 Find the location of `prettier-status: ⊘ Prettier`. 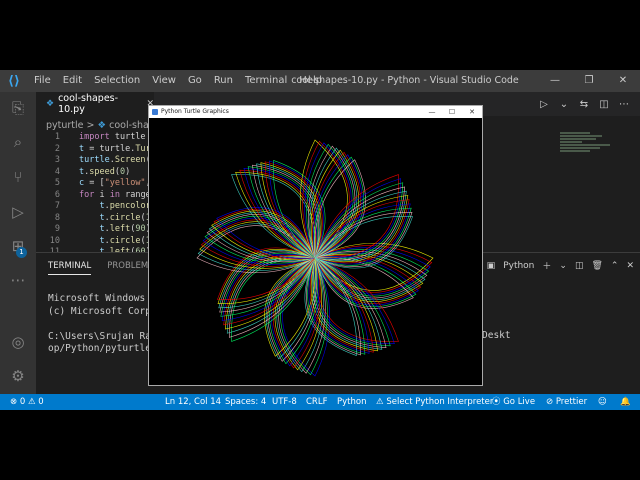

prettier-status: ⊘ Prettier is located at coordinates (566, 402).